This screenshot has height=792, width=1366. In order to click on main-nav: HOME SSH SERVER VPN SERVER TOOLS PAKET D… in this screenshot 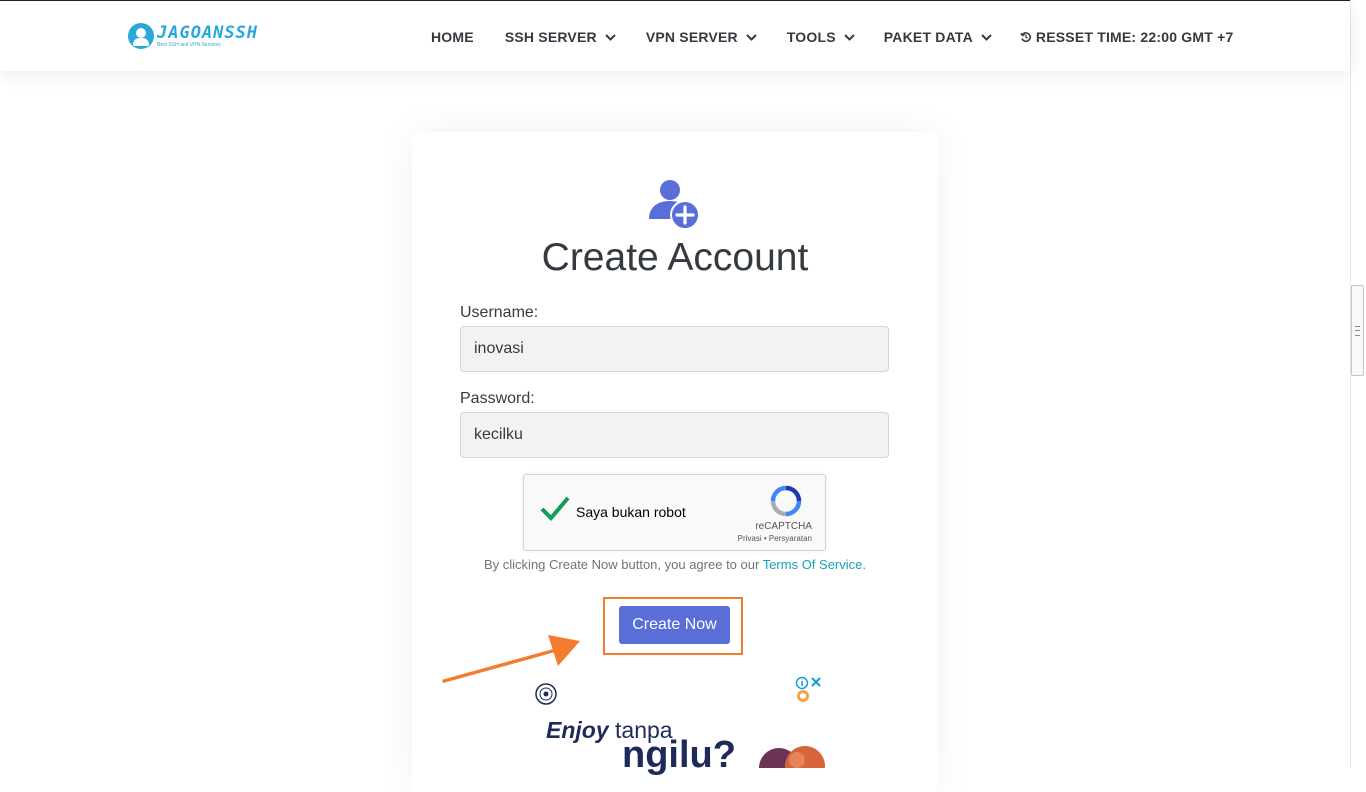, I will do `click(832, 37)`.